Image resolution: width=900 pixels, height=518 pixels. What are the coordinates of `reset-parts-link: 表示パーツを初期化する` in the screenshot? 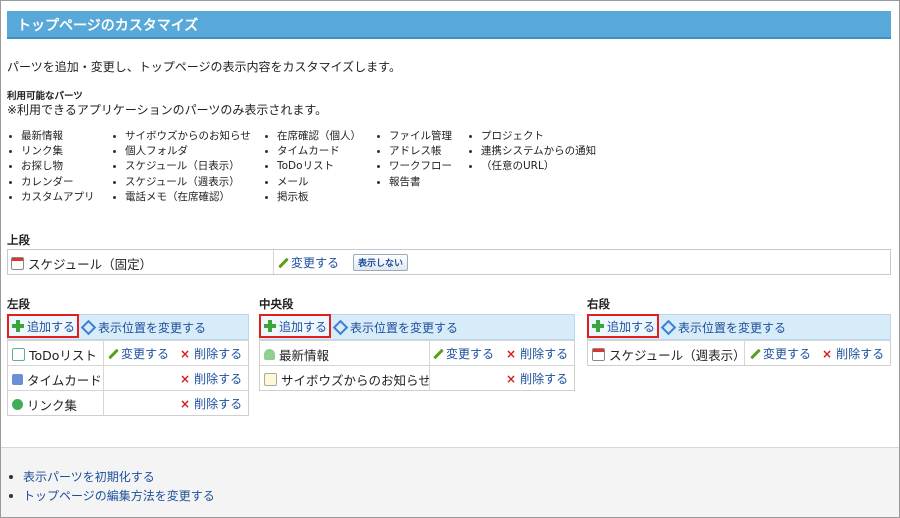 It's located at (82, 476).